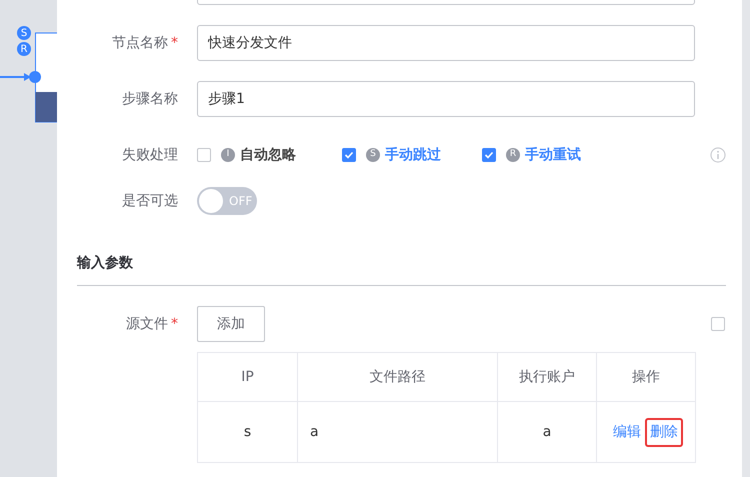 The image size is (750, 477). I want to click on field-label: 源文件, so click(147, 324).